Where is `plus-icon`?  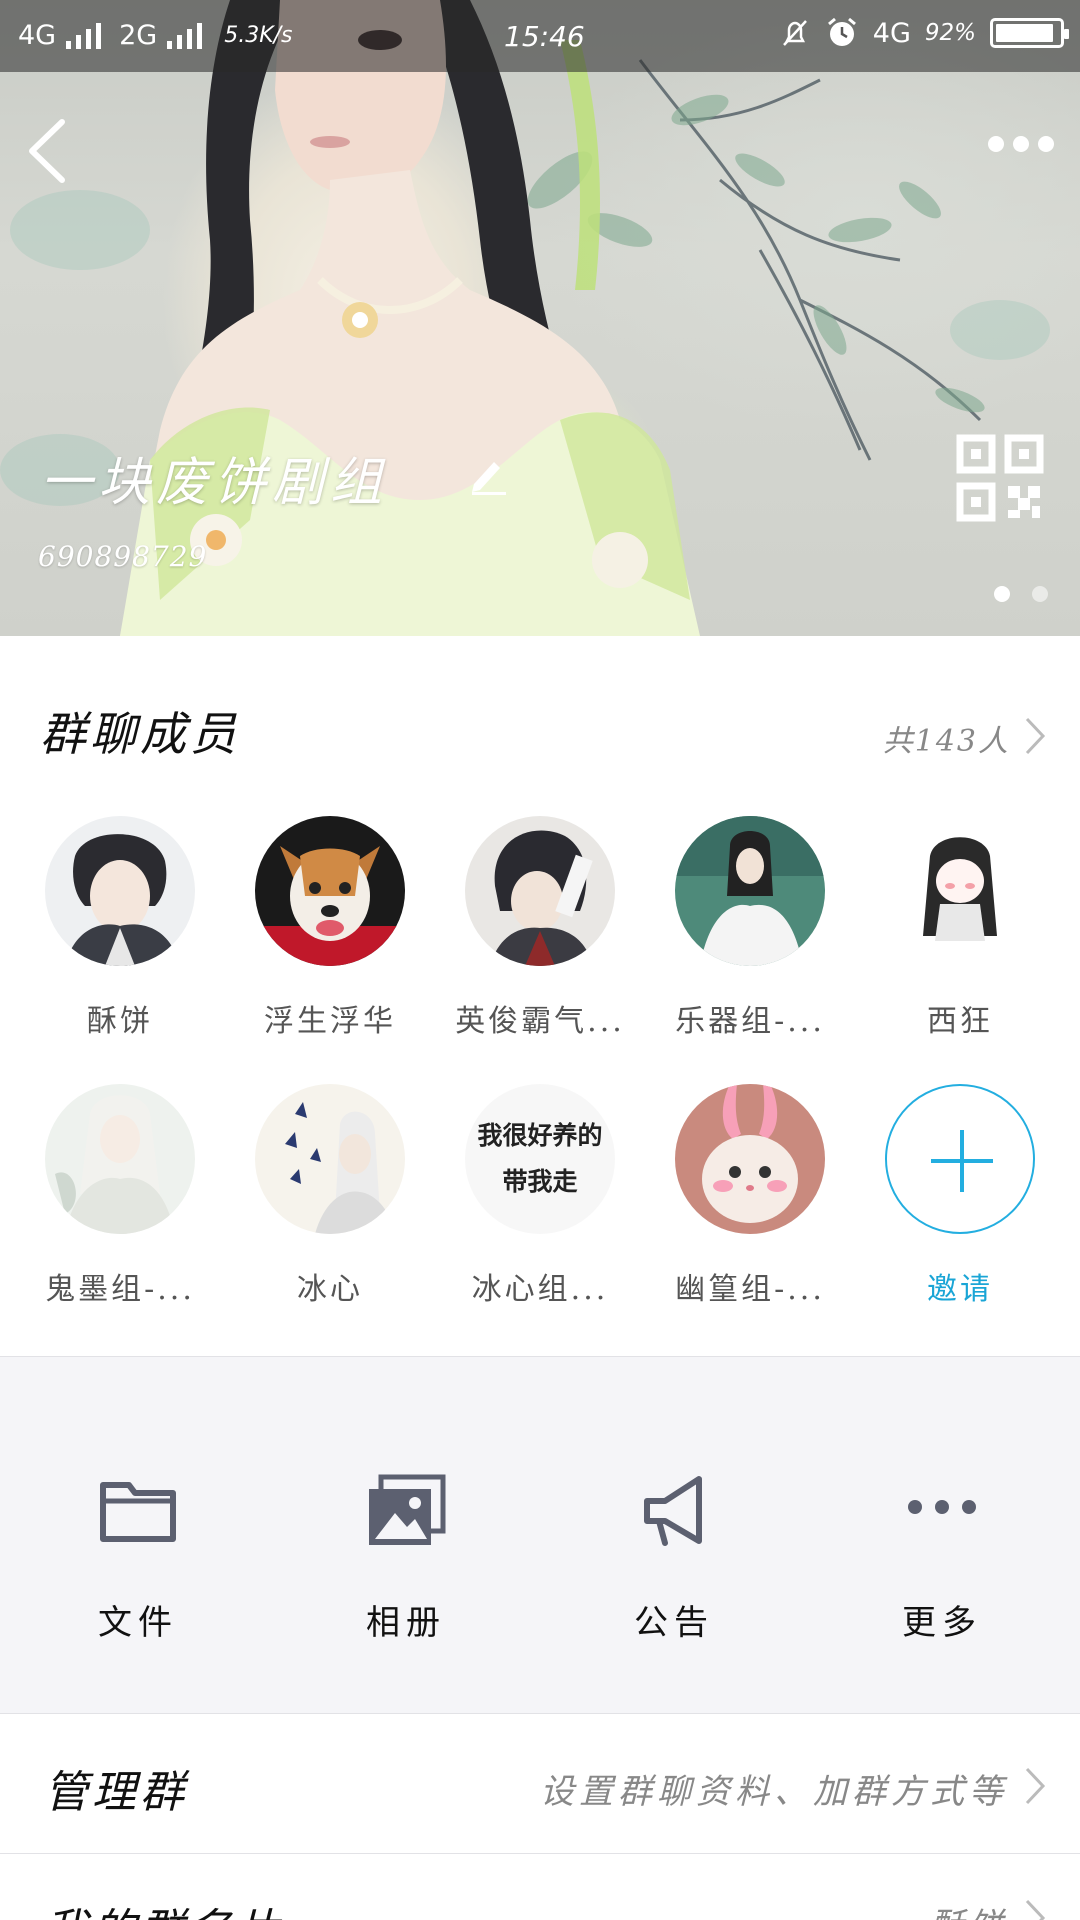
plus-icon is located at coordinates (960, 1159).